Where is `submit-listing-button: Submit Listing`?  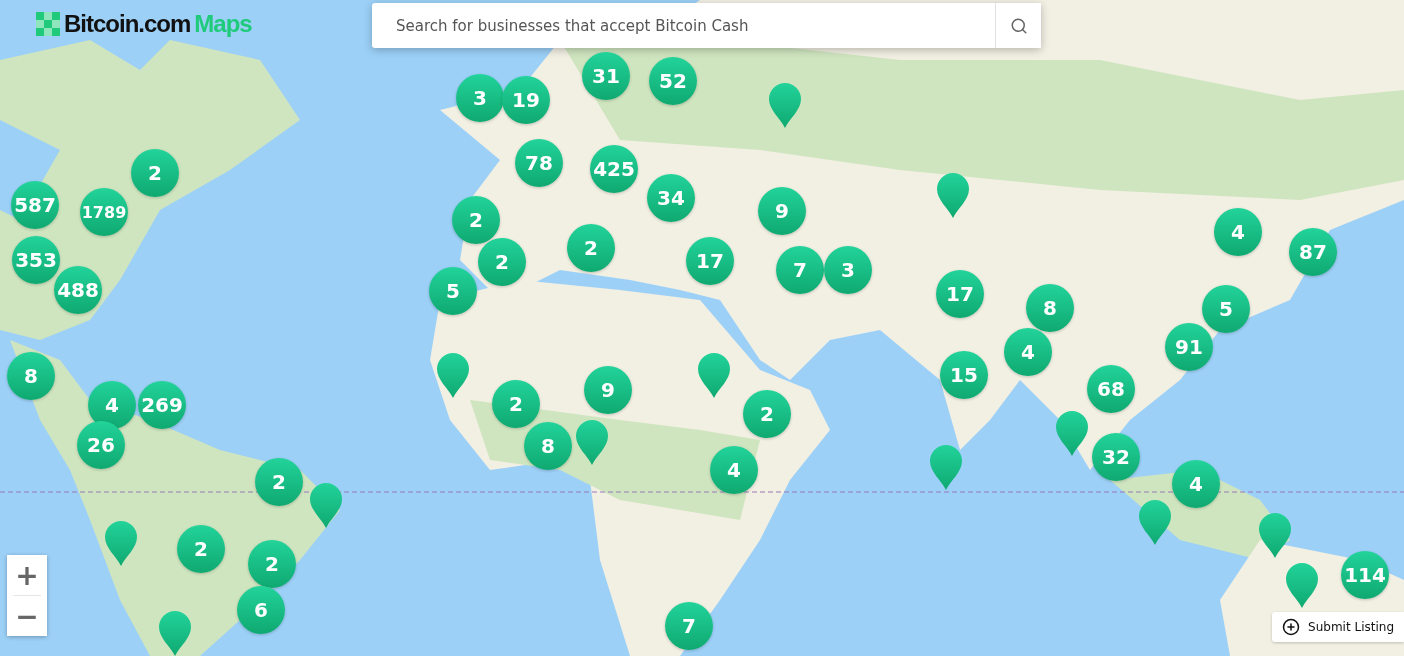
submit-listing-button: Submit Listing is located at coordinates (1338, 627).